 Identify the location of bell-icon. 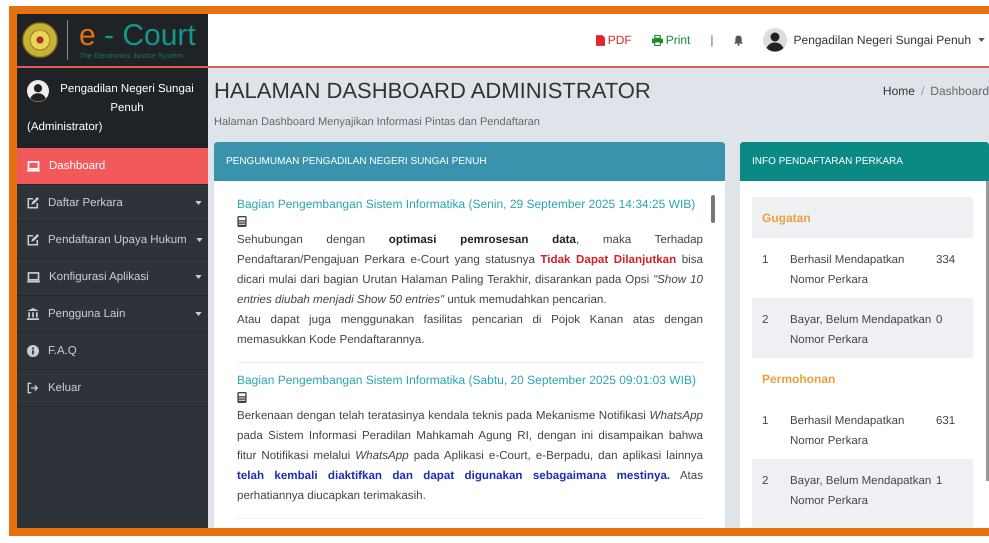
(738, 40).